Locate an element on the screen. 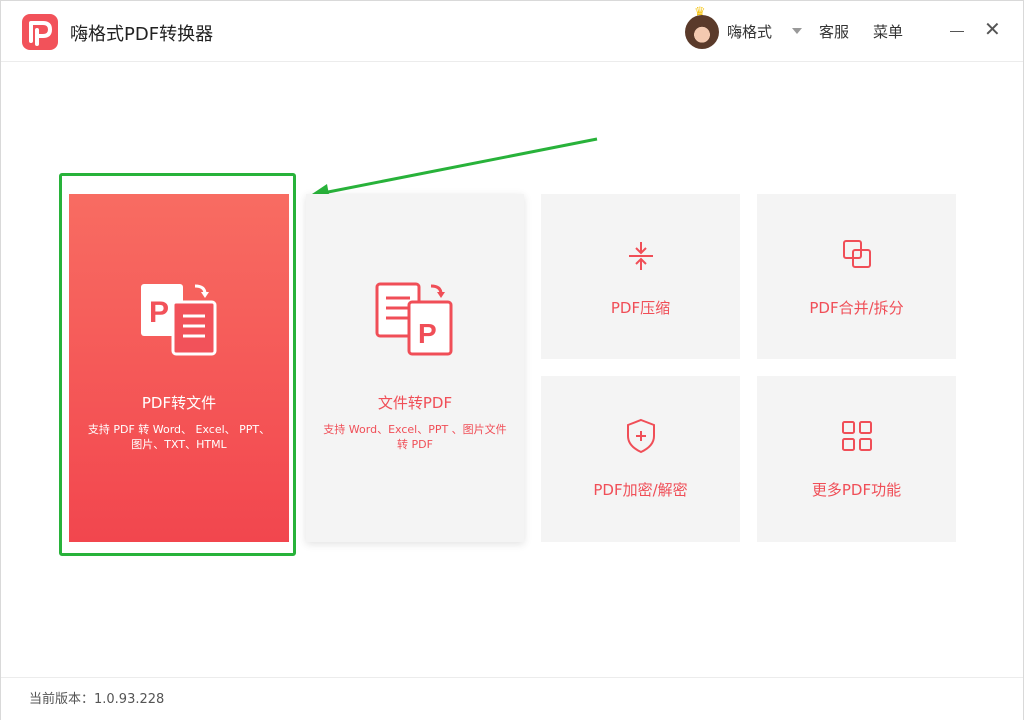 This screenshot has height=720, width=1024. card-label: 更多PDF功能 is located at coordinates (856, 490).